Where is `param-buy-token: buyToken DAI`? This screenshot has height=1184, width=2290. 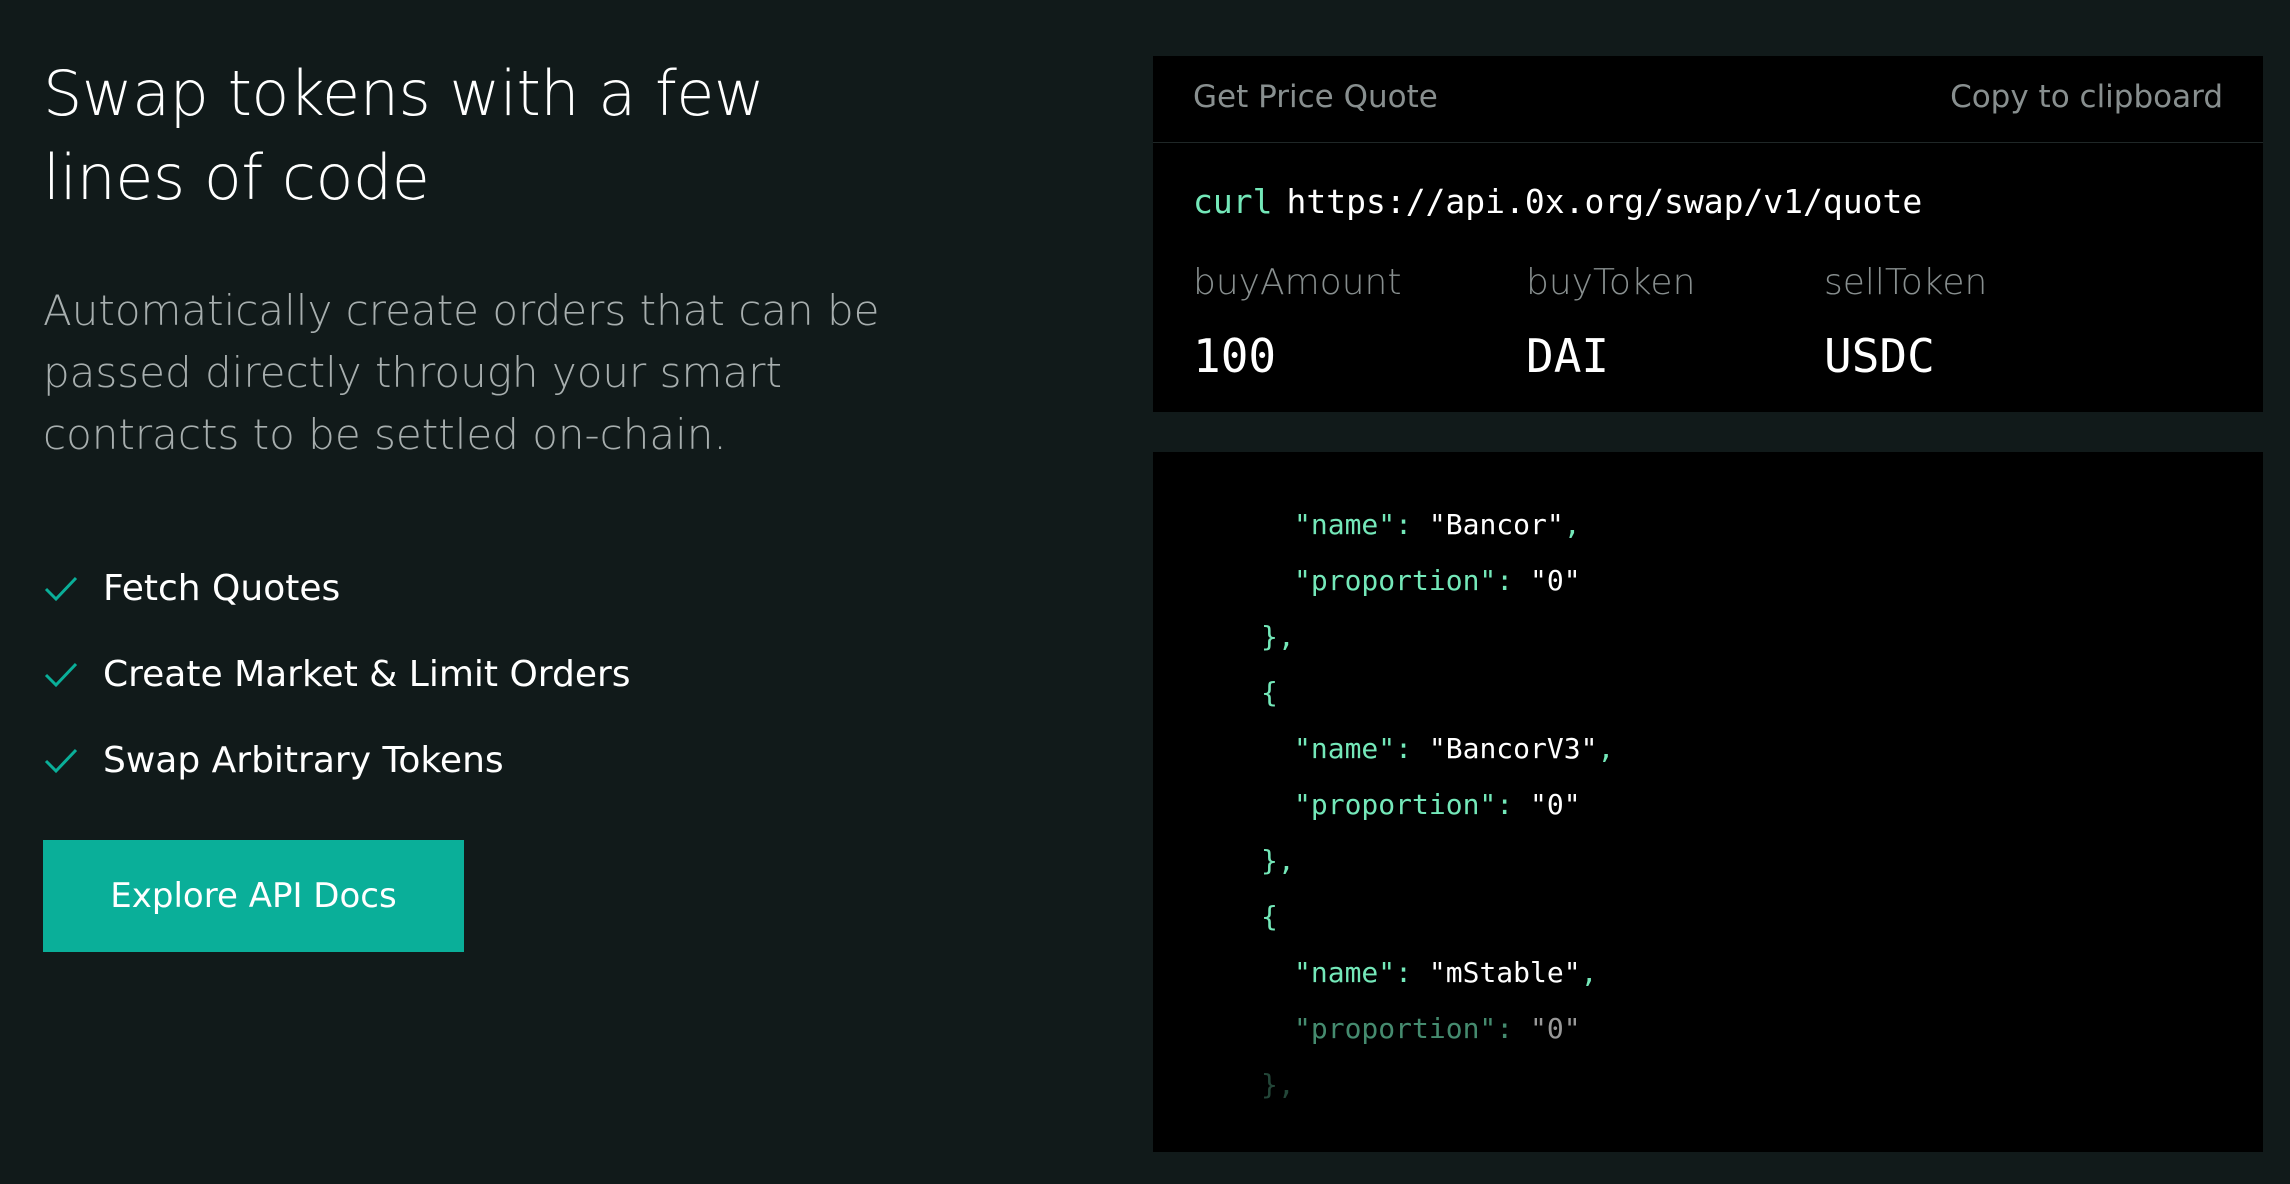
param-buy-token: buyToken DAI is located at coordinates (1610, 322).